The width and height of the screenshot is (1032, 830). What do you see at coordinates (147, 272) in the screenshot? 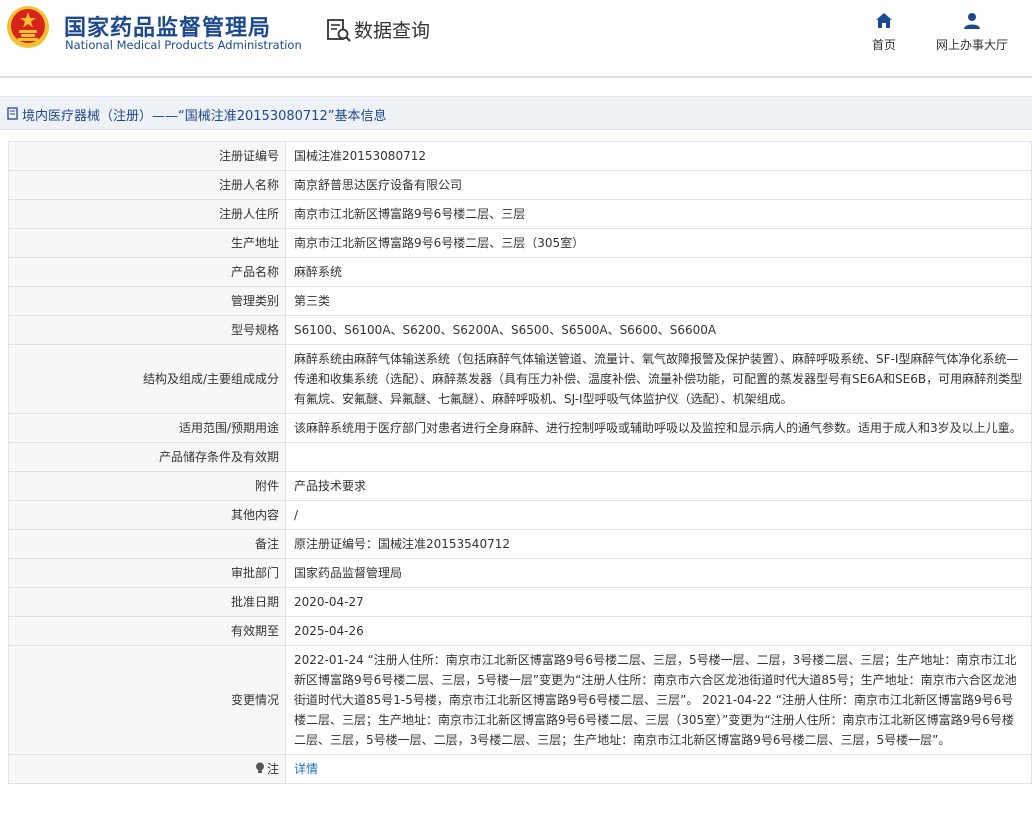
I see `field-label: 产品名称` at bounding box center [147, 272].